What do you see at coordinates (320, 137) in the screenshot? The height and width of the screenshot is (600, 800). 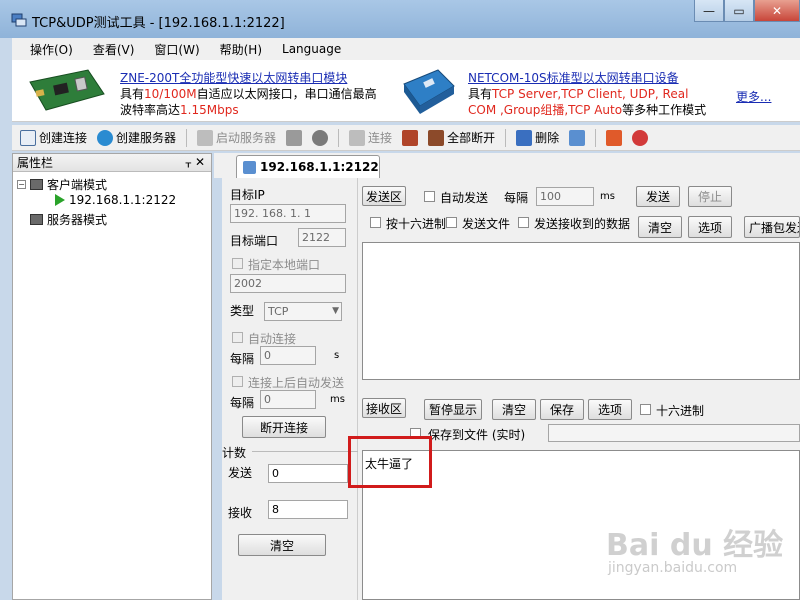 I see `stop-icon` at bounding box center [320, 137].